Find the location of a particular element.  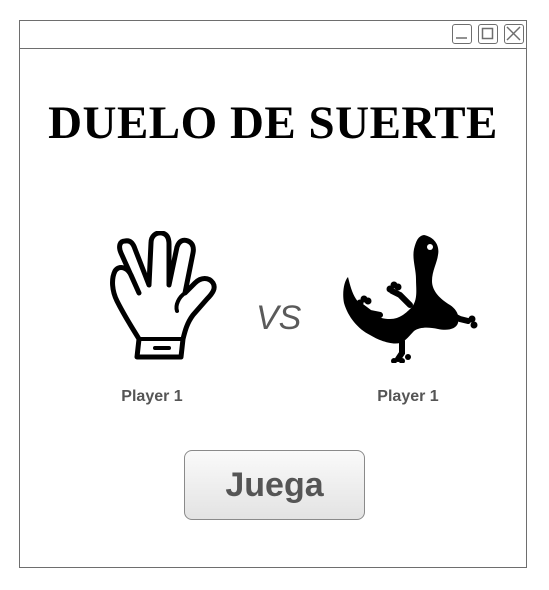

player-right-choice is located at coordinates (410, 298).